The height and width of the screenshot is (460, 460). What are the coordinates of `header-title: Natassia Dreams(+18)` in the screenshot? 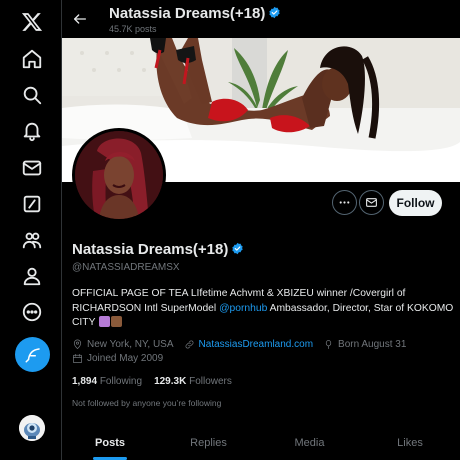 It's located at (195, 13).